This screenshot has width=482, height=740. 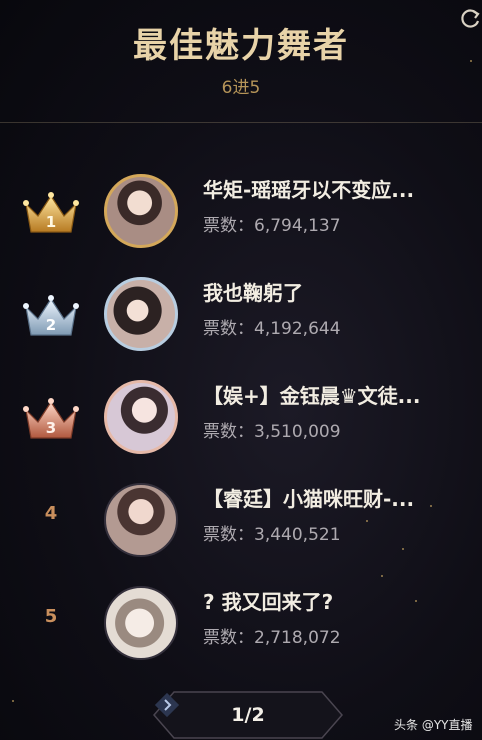 I want to click on dancer-name: 我也鞠躬了, so click(x=253, y=293).